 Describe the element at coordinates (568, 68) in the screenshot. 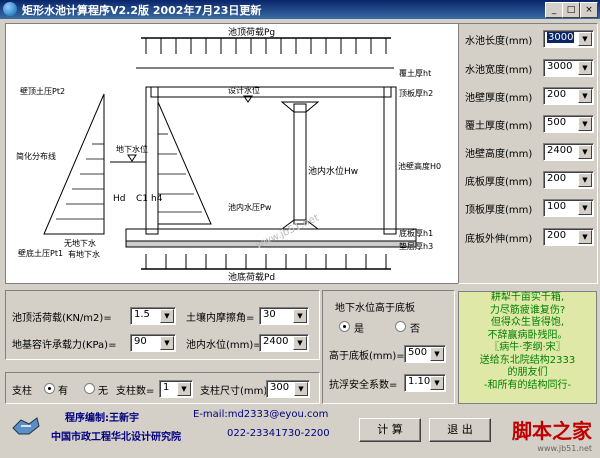

I see `pool-width-select: 3000 ▼` at that location.